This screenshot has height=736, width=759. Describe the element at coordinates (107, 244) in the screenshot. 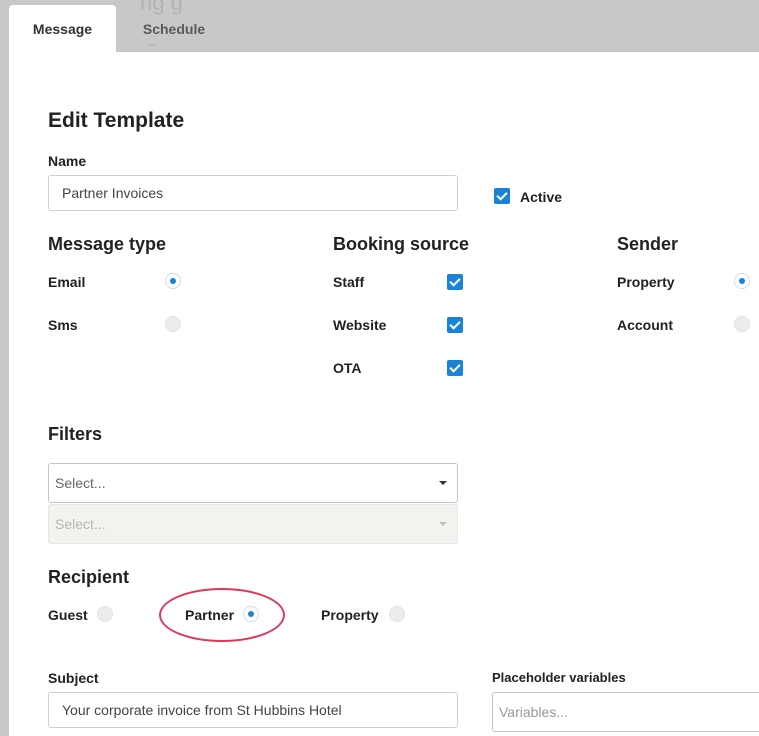

I see `message-type-heading: Message type` at that location.